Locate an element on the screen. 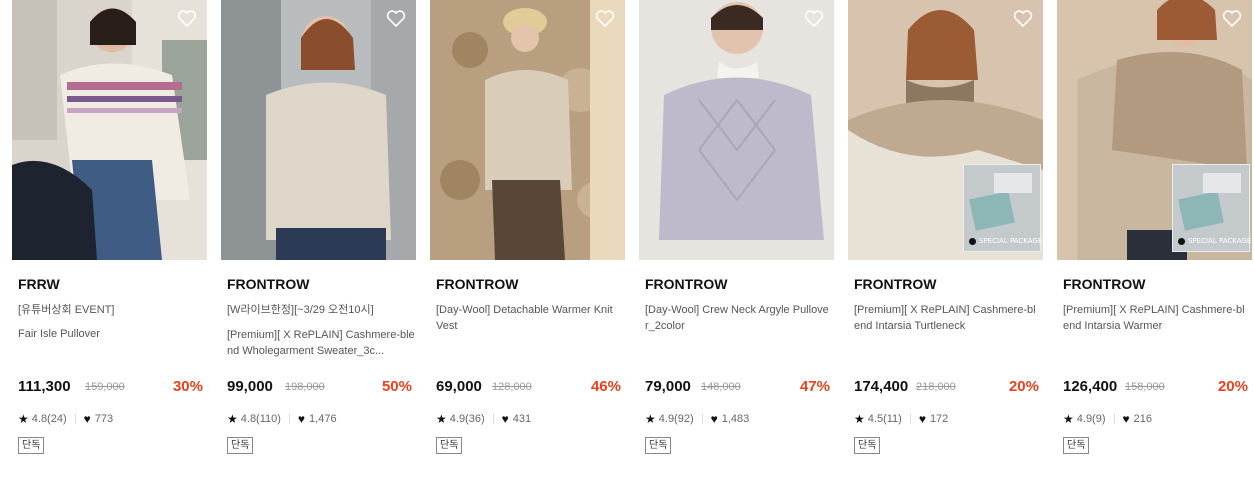 Image resolution: width=1254 pixels, height=478 pixels. original-price: 148,000 is located at coordinates (721, 387).